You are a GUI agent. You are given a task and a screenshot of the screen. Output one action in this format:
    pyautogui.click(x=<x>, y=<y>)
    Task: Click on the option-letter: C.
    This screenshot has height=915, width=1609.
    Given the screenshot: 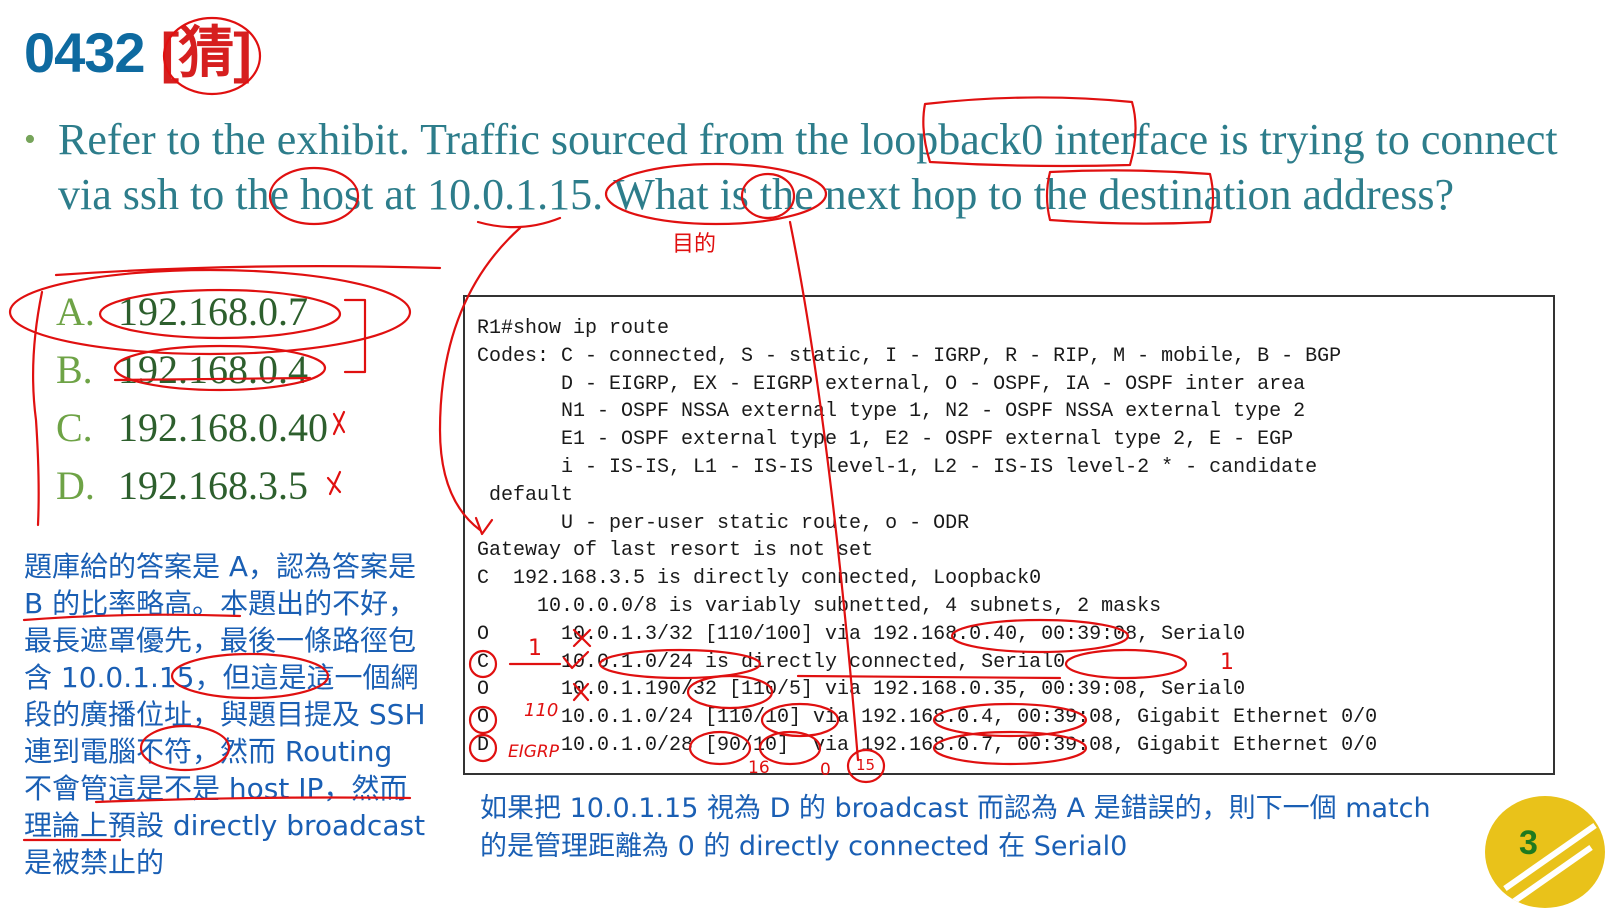 What is the action you would take?
    pyautogui.click(x=74, y=427)
    